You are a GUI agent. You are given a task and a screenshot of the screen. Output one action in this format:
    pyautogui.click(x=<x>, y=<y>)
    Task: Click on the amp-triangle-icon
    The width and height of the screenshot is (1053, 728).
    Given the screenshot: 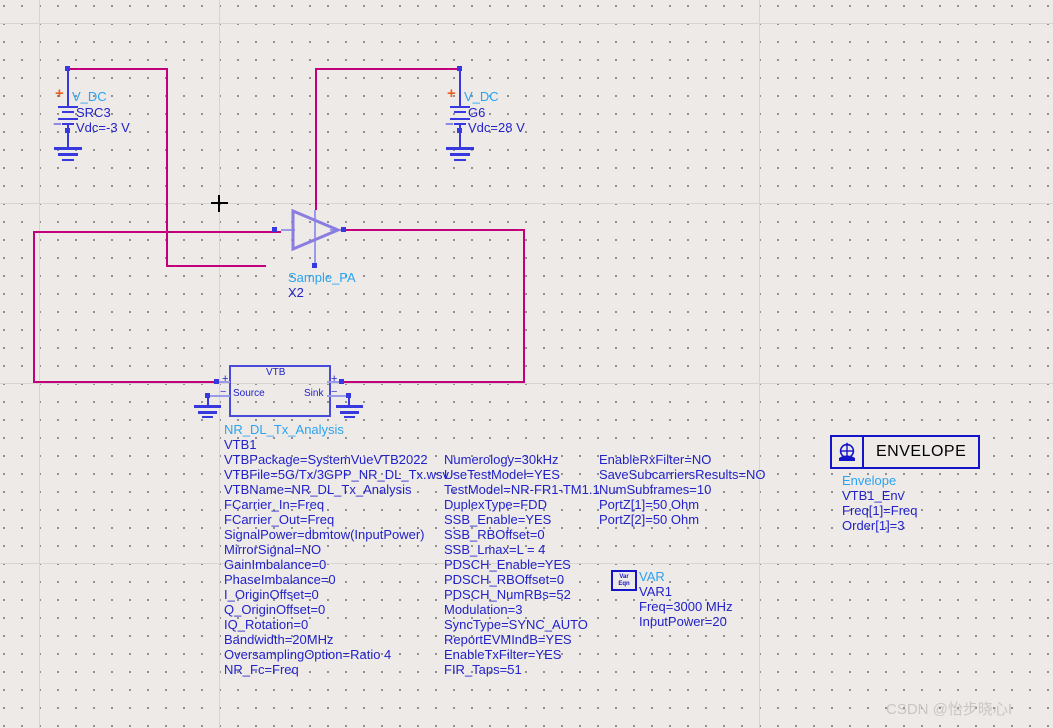 What is the action you would take?
    pyautogui.click(x=316, y=230)
    